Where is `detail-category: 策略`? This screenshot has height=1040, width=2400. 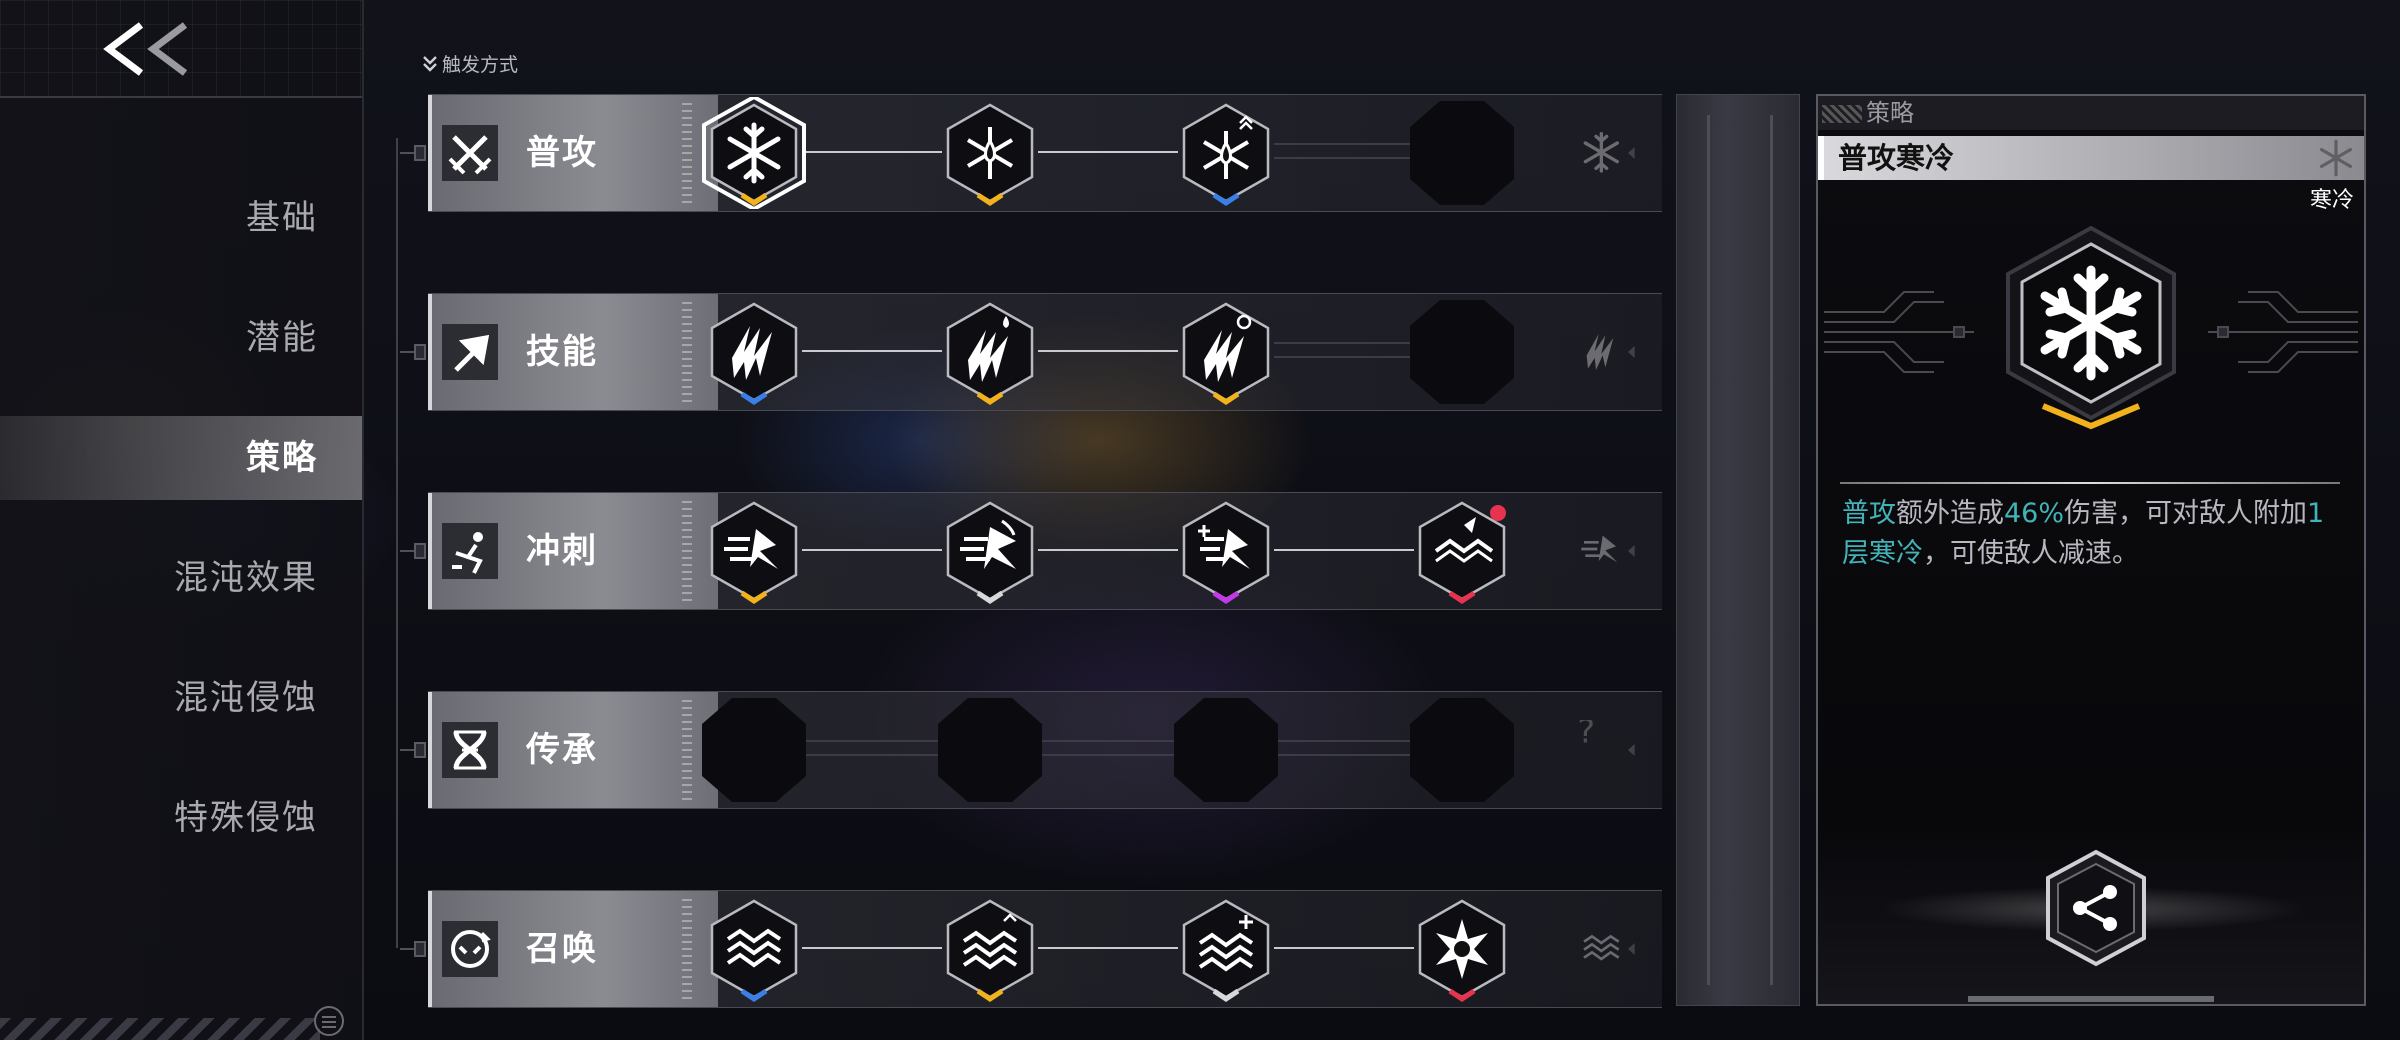 detail-category: 策略 is located at coordinates (1890, 113).